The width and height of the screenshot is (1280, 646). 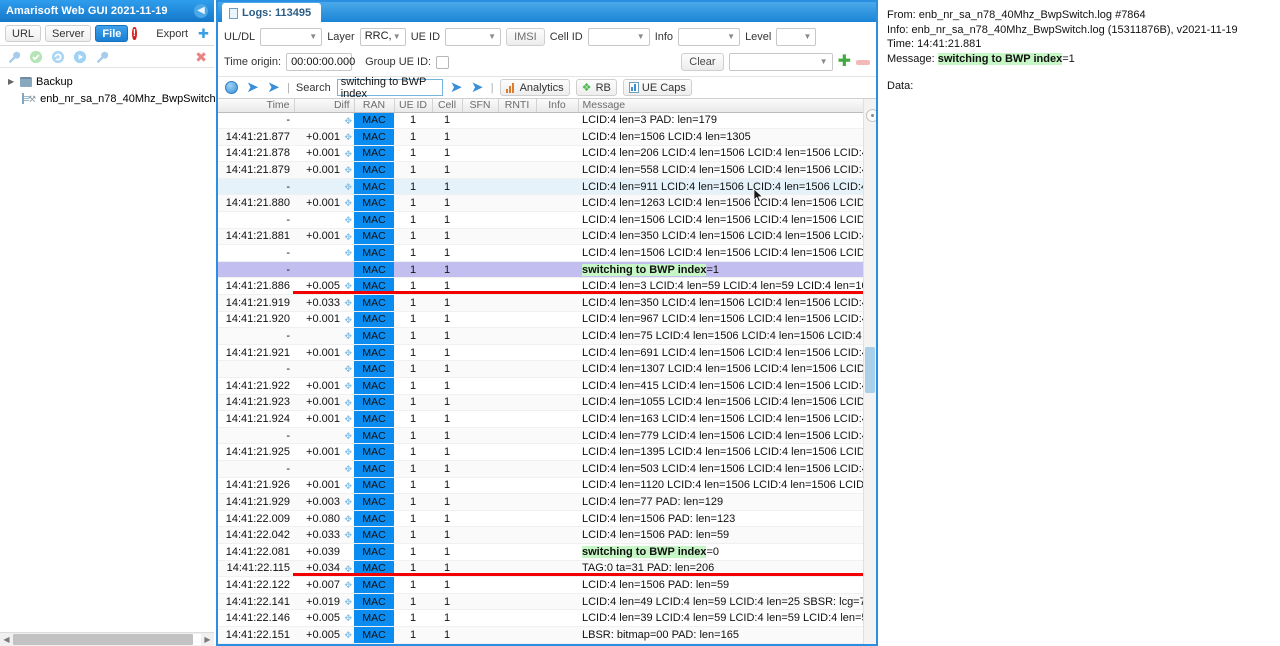 I want to click on group-ueid-checkbox, so click(x=443, y=62).